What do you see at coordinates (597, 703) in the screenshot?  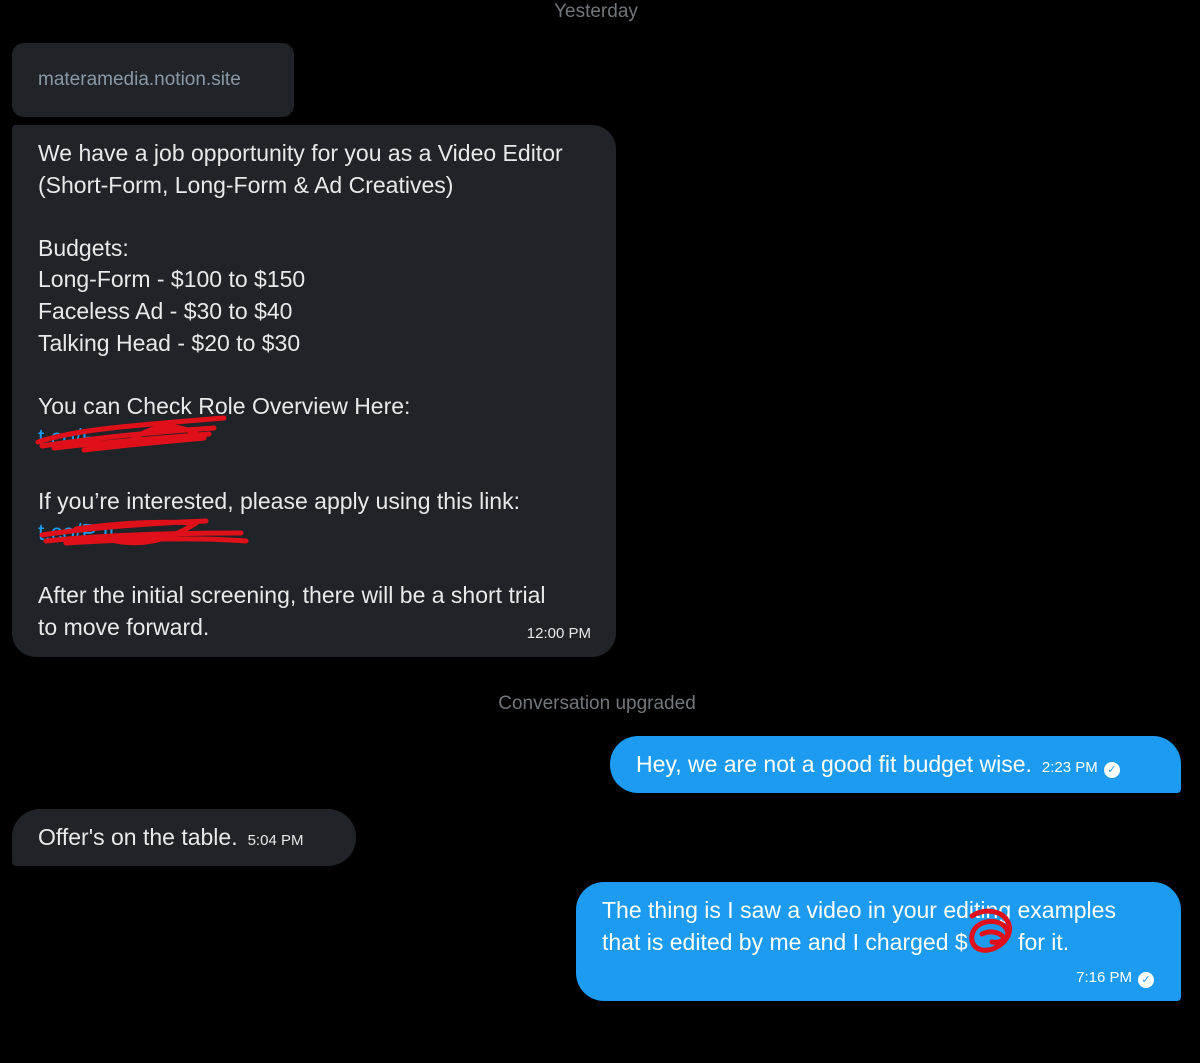 I see `system-note: Conversation upgraded` at bounding box center [597, 703].